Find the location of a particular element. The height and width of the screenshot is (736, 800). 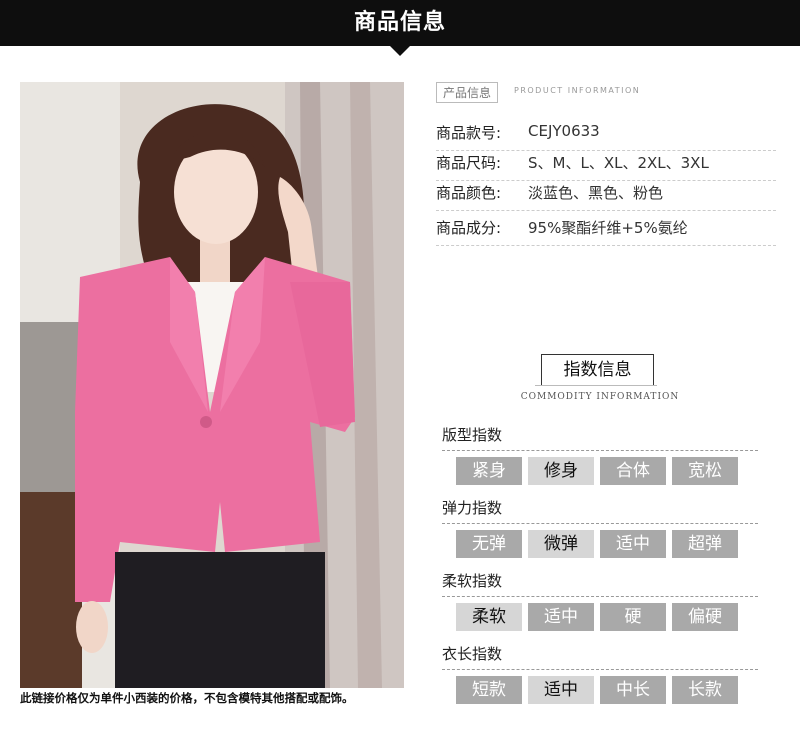

info-value: S、M、L、XL、2XL、3XL is located at coordinates (618, 163).